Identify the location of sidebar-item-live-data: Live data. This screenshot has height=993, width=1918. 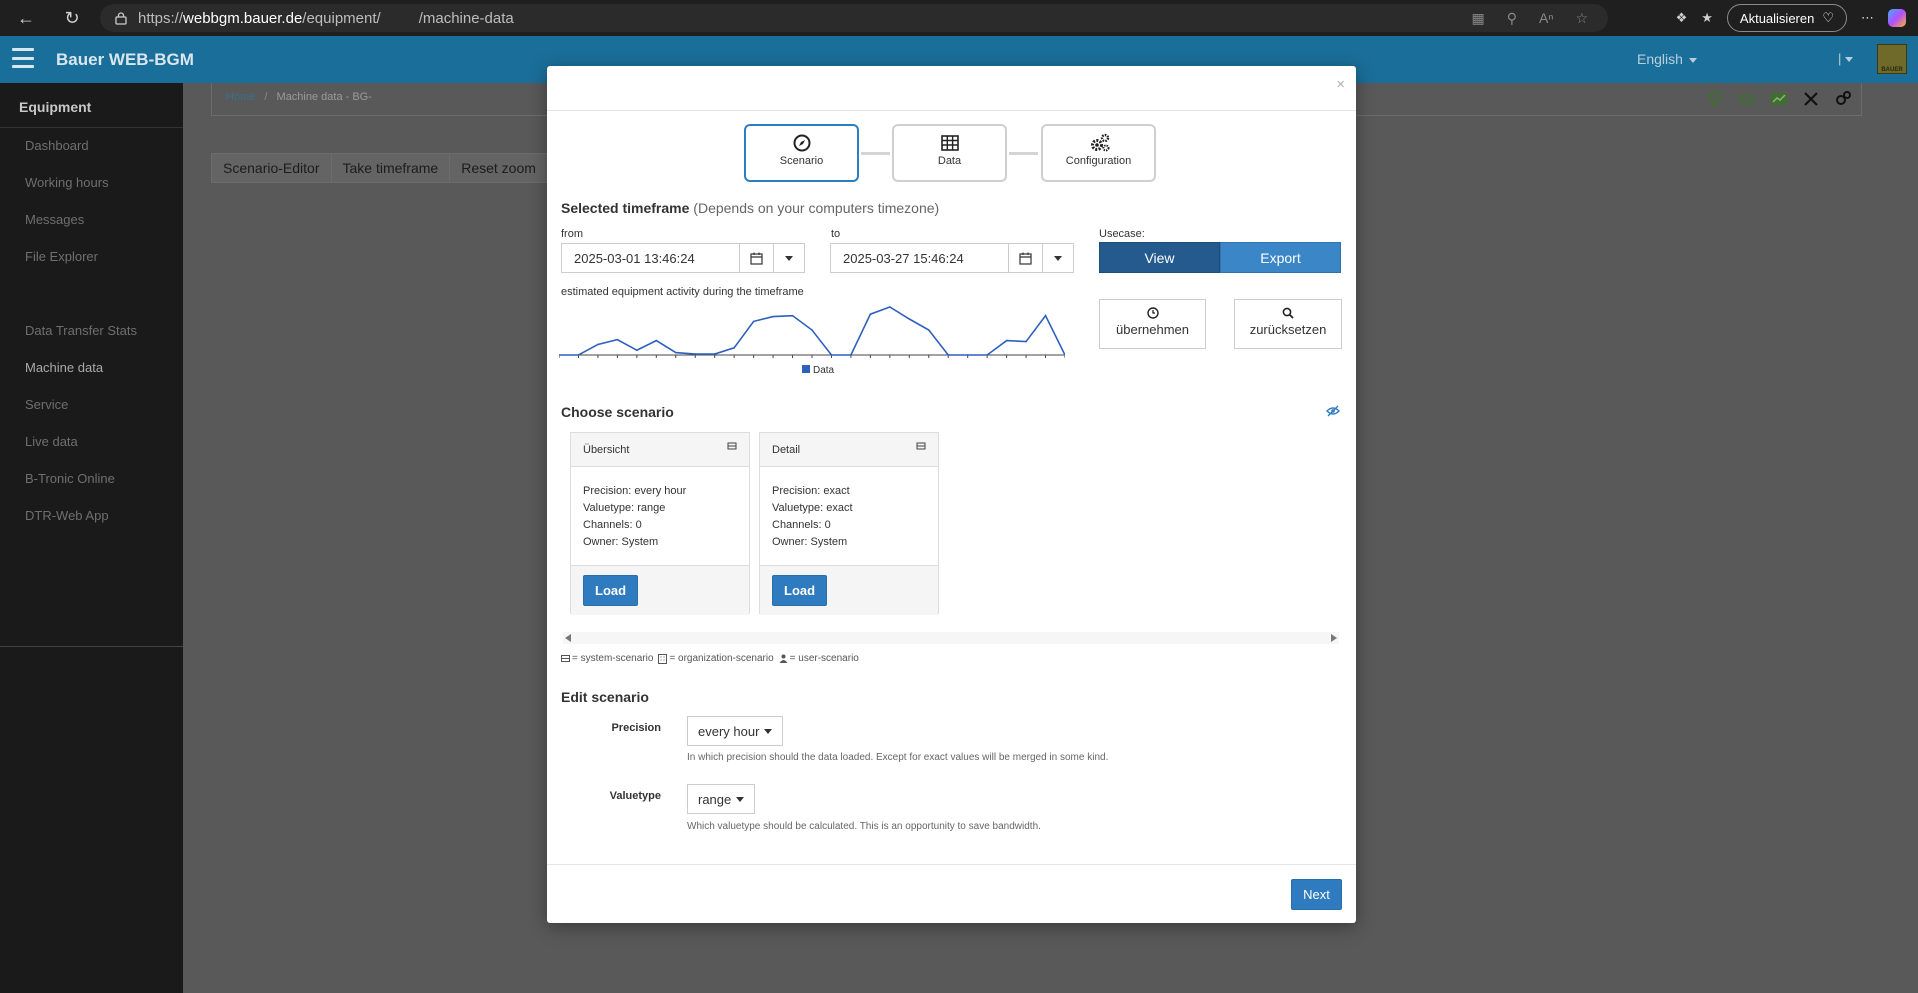
(51, 441).